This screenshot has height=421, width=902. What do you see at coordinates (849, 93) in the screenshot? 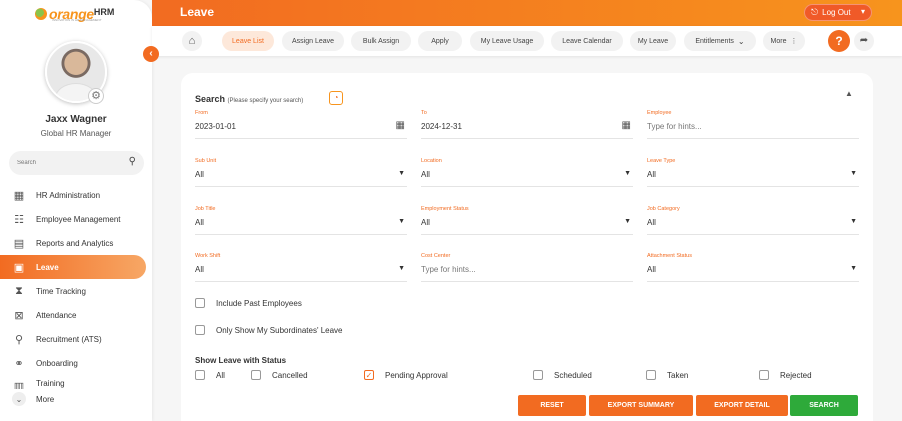
I see `collapse-up-icon: ▲` at bounding box center [849, 93].